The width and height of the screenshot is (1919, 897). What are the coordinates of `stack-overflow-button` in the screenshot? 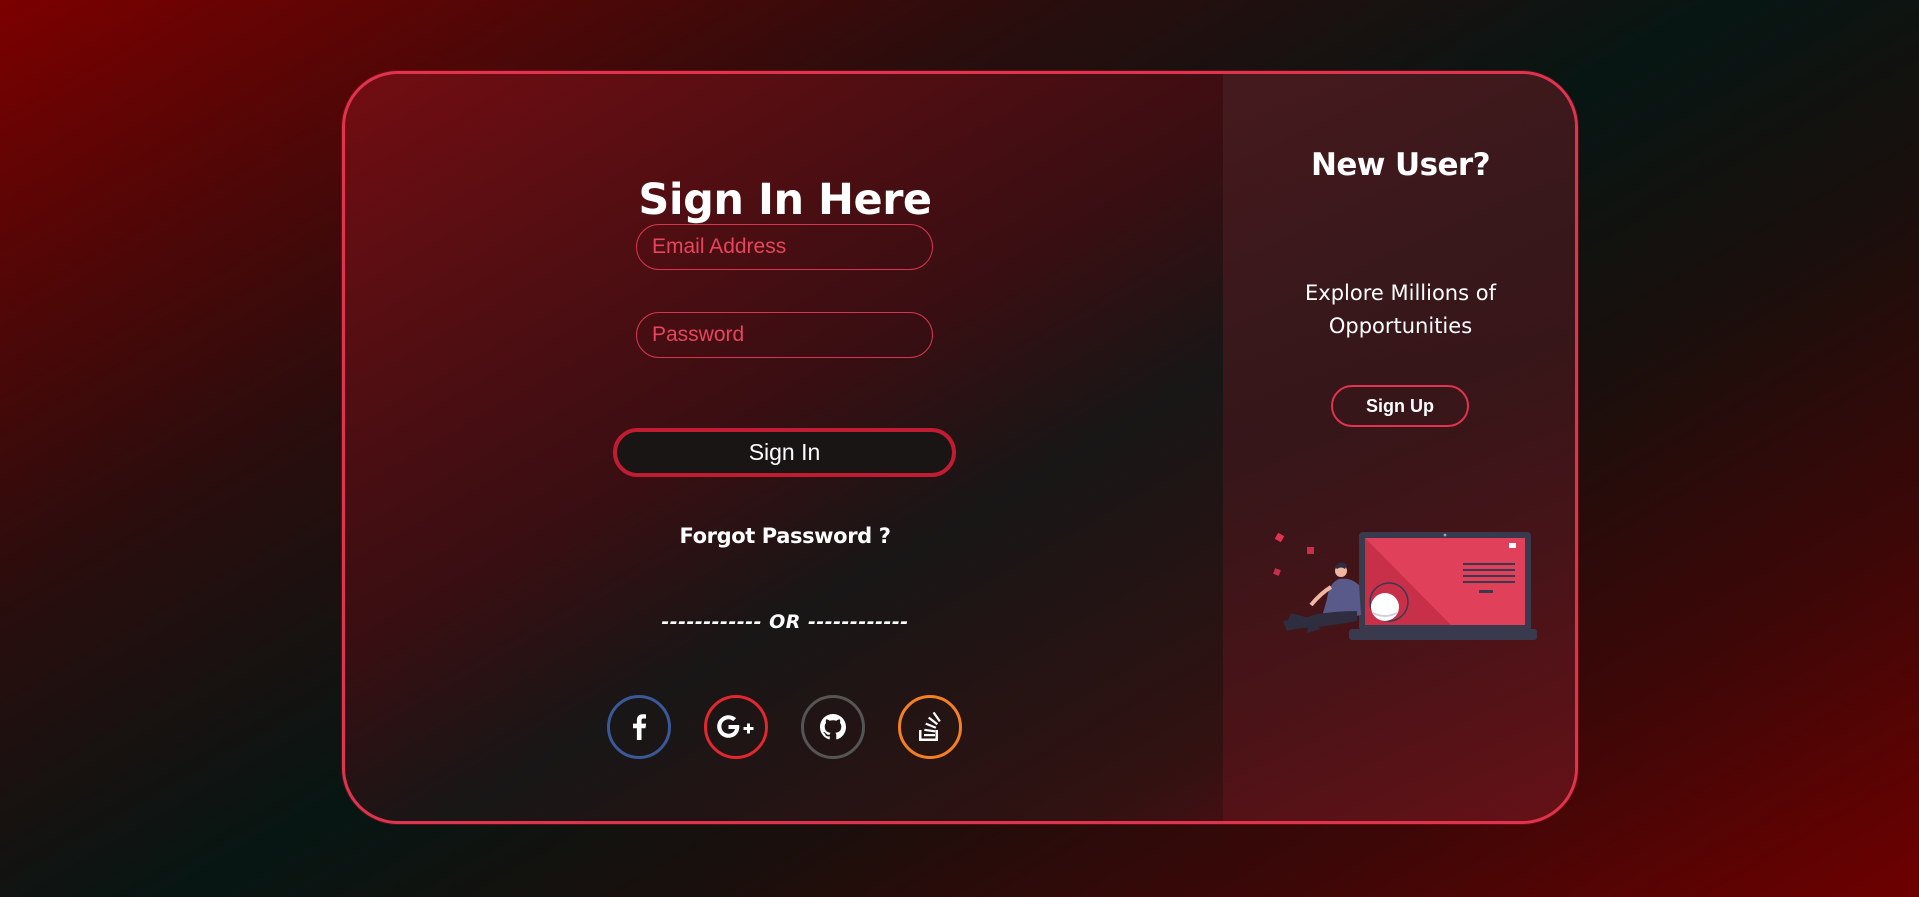 It's located at (930, 727).